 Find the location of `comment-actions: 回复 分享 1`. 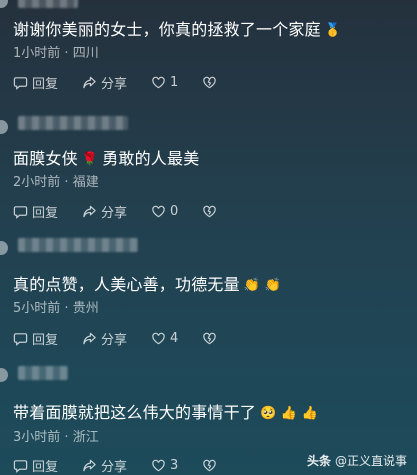

comment-actions: 回复 分享 1 is located at coordinates (127, 82).